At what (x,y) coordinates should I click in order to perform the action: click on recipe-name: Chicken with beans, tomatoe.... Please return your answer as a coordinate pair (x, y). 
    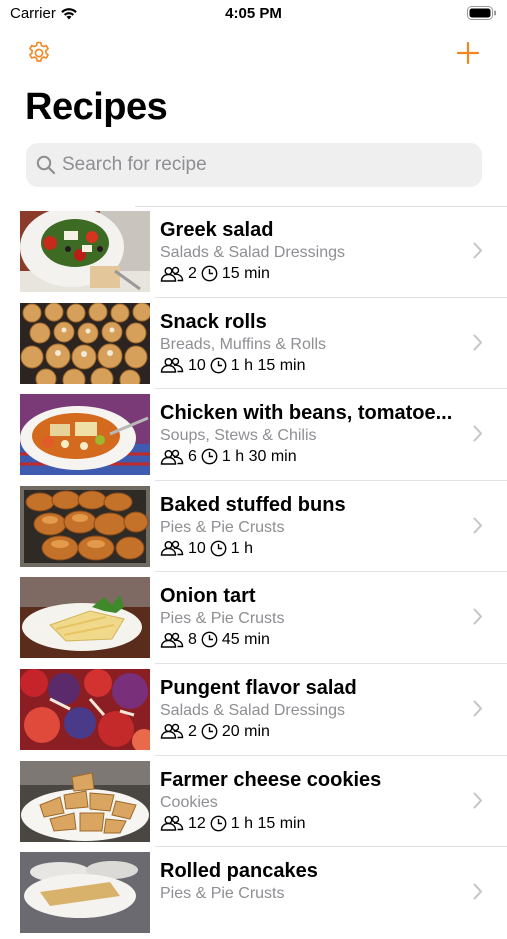
    Looking at the image, I should click on (306, 413).